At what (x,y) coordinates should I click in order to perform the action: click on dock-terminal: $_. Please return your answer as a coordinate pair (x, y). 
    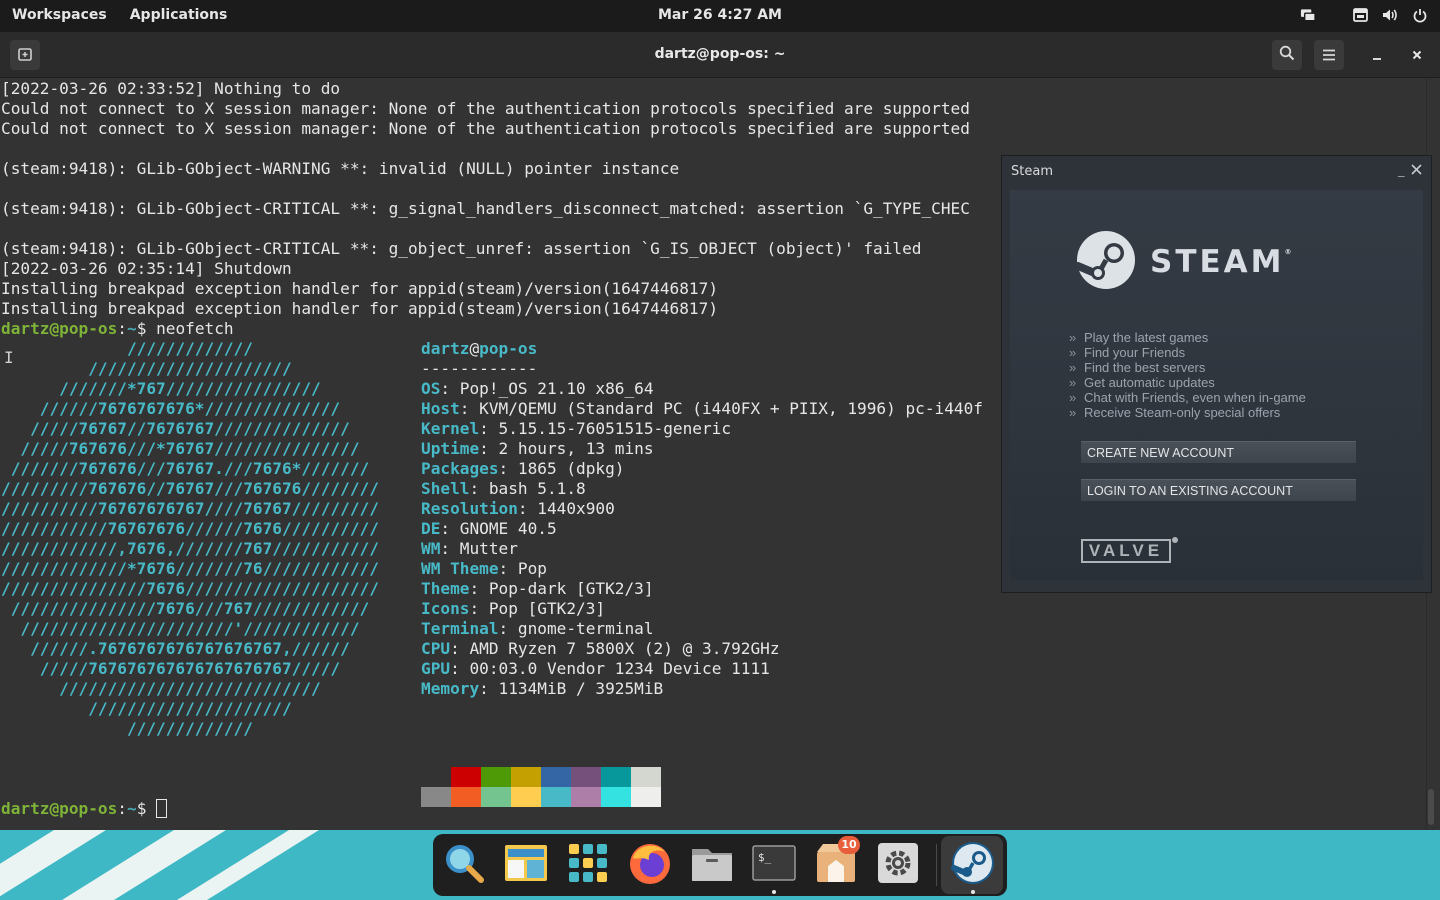
    Looking at the image, I should click on (774, 867).